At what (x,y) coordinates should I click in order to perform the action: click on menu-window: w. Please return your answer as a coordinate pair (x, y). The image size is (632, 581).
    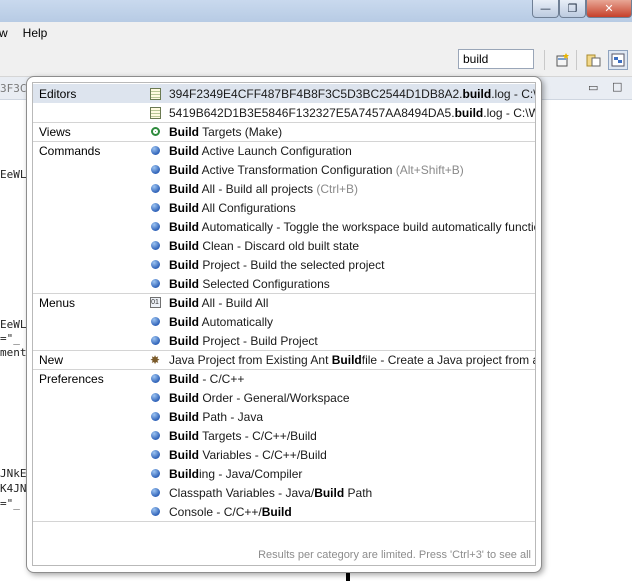
    Looking at the image, I should click on (11, 33).